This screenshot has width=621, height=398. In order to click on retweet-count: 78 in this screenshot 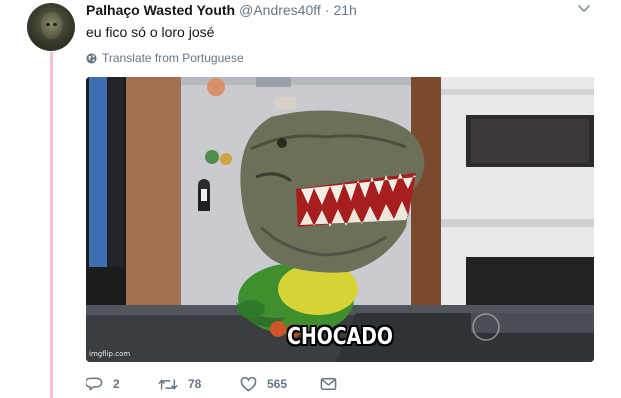, I will do `click(195, 384)`.